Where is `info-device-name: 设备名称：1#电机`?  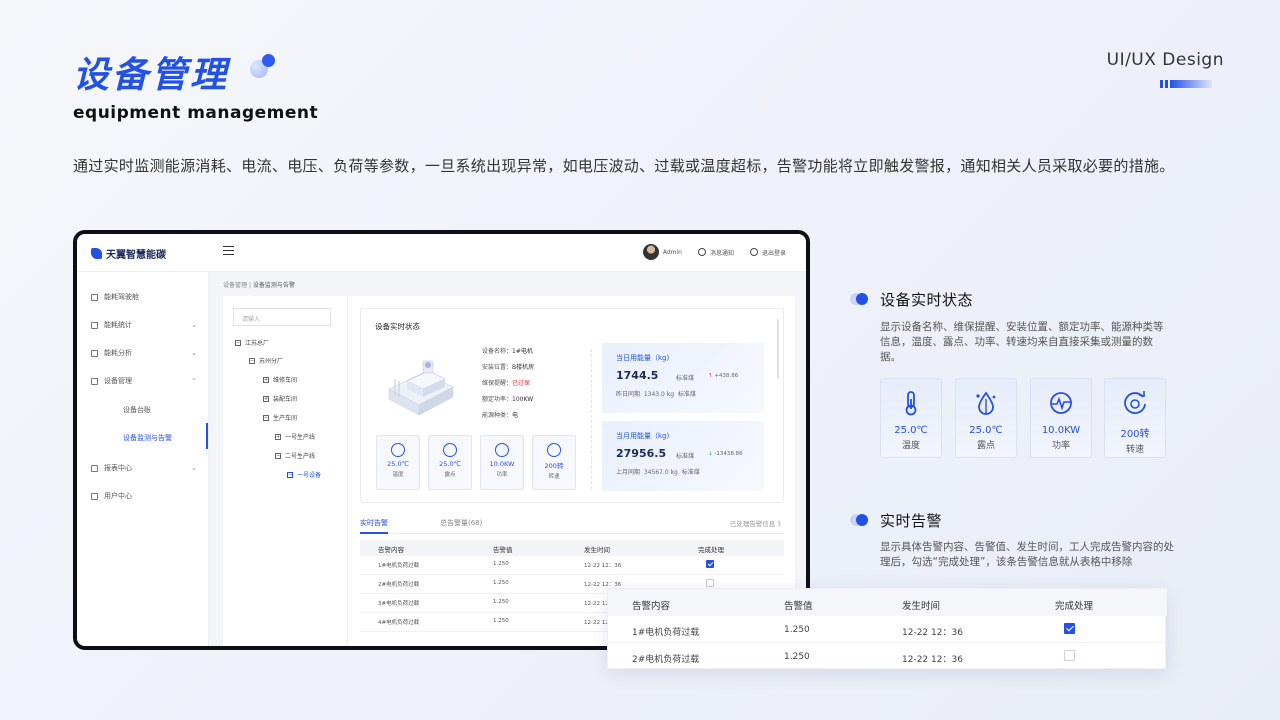 info-device-name: 设备名称：1#电机 is located at coordinates (507, 350).